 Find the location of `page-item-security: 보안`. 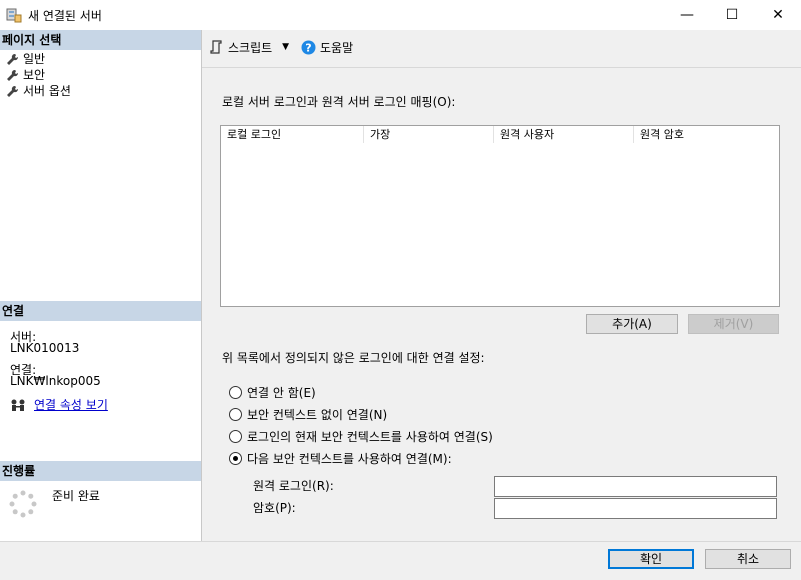

page-item-security: 보안 is located at coordinates (25, 75).